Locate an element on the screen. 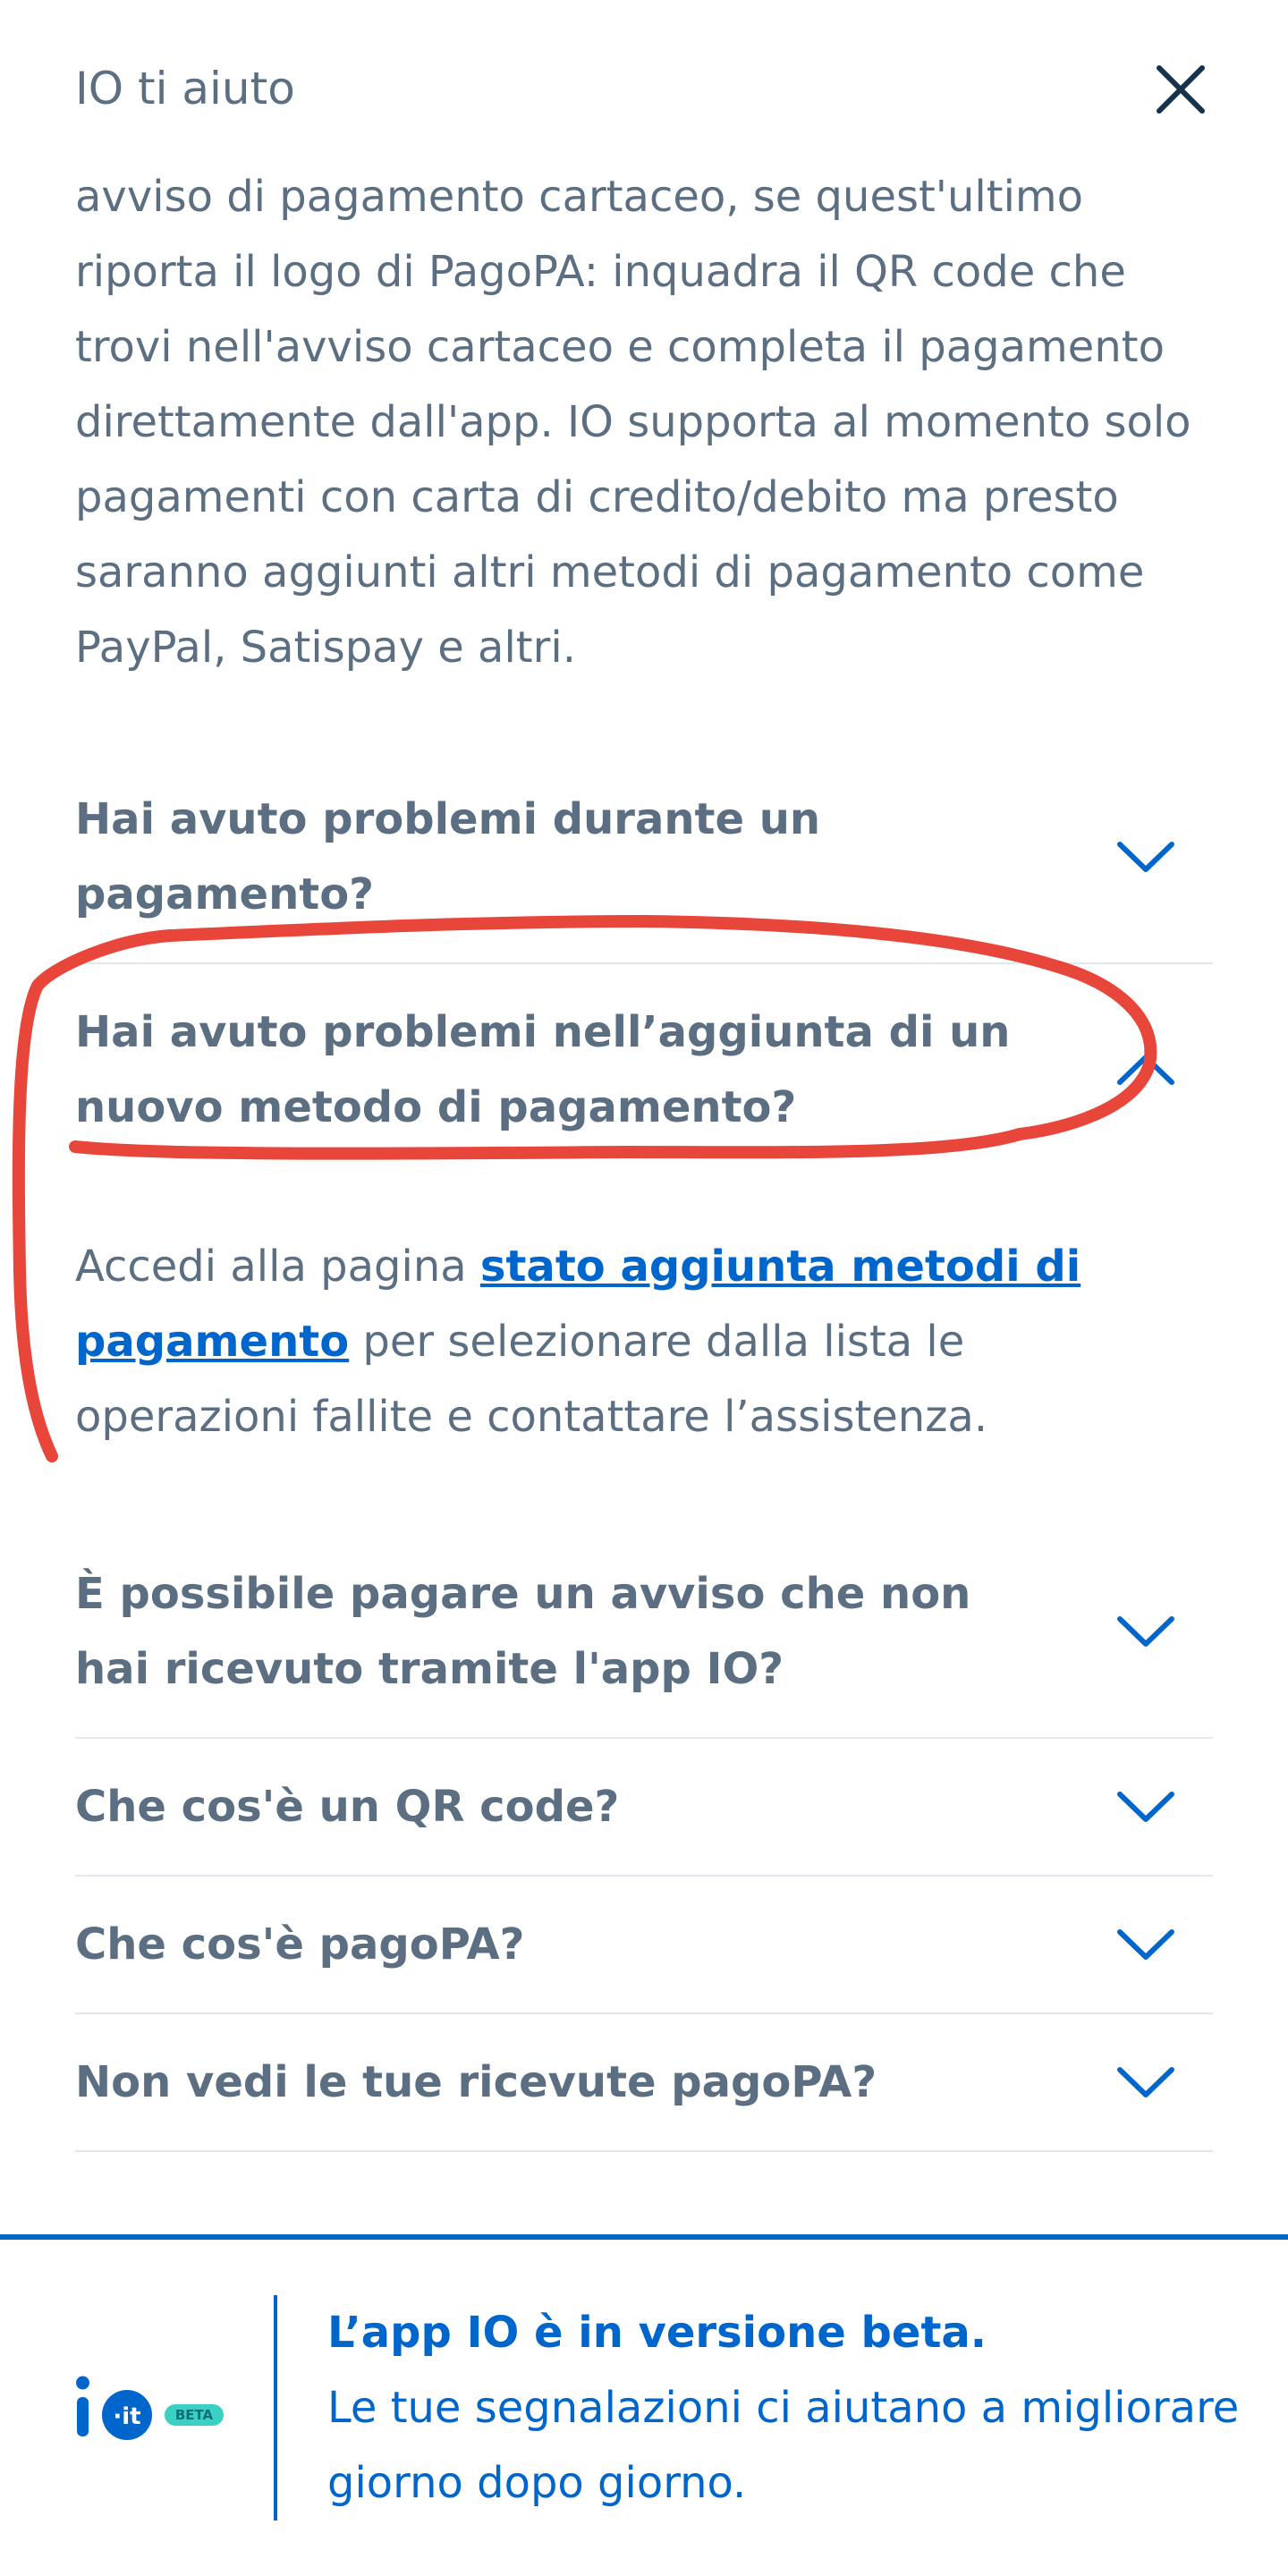 This screenshot has width=1288, height=2576. close-icon is located at coordinates (1181, 89).